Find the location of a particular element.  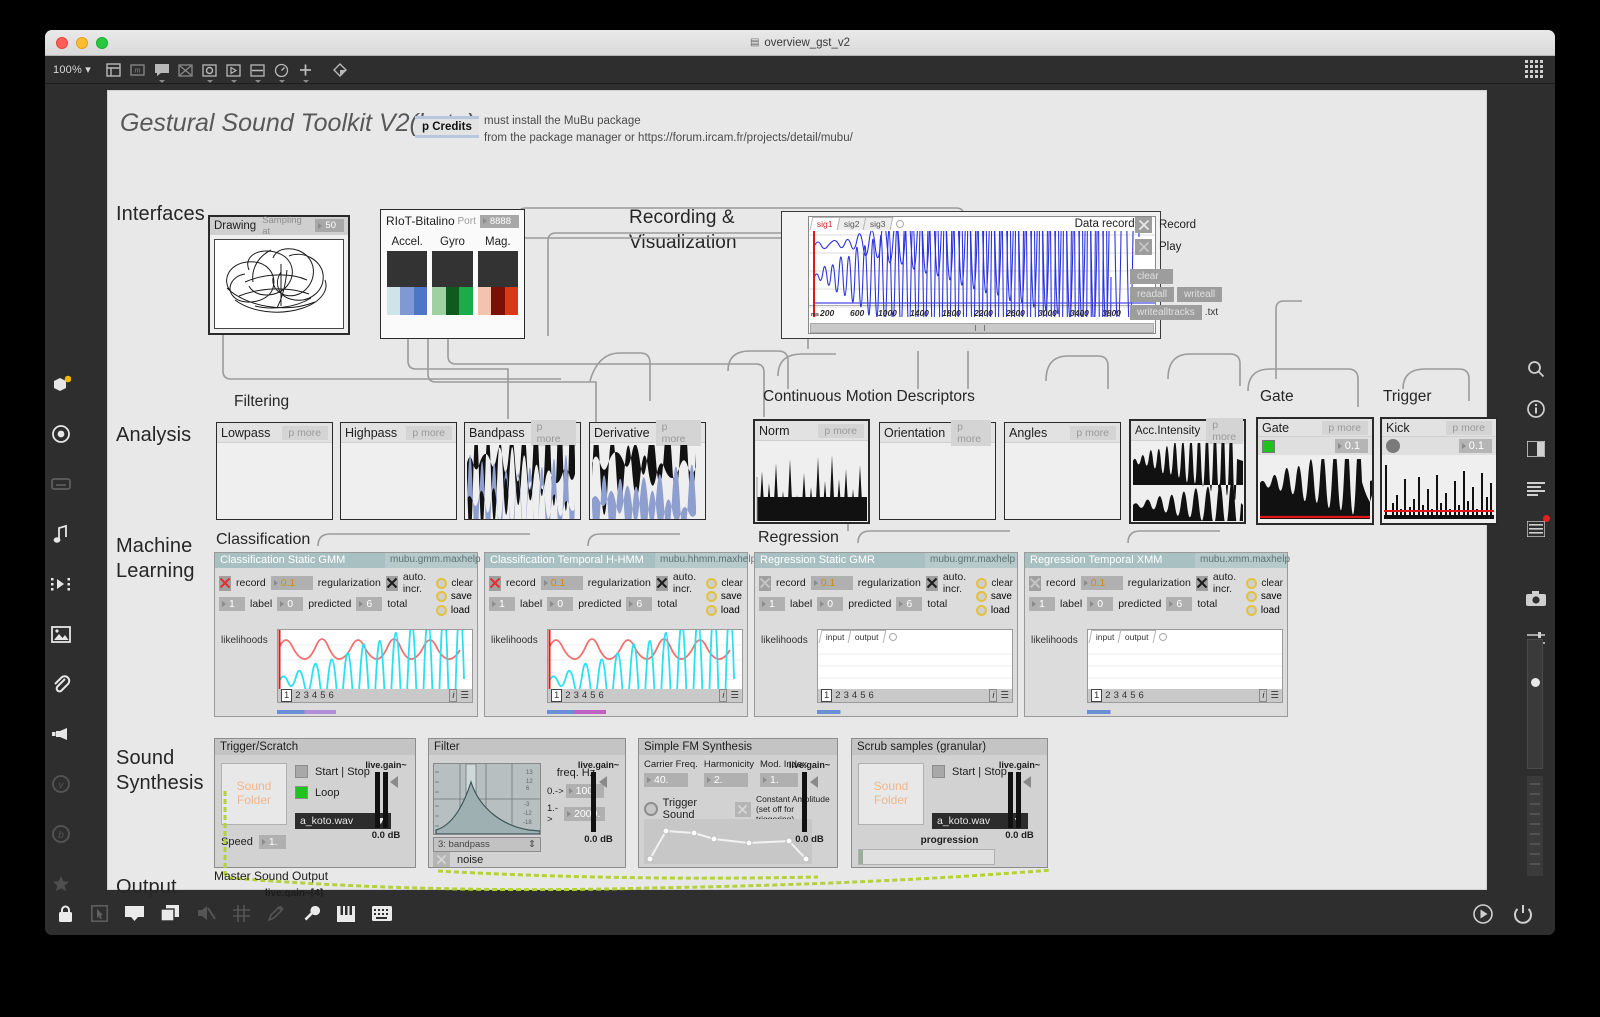

max-object-icon: m is located at coordinates (138, 70).